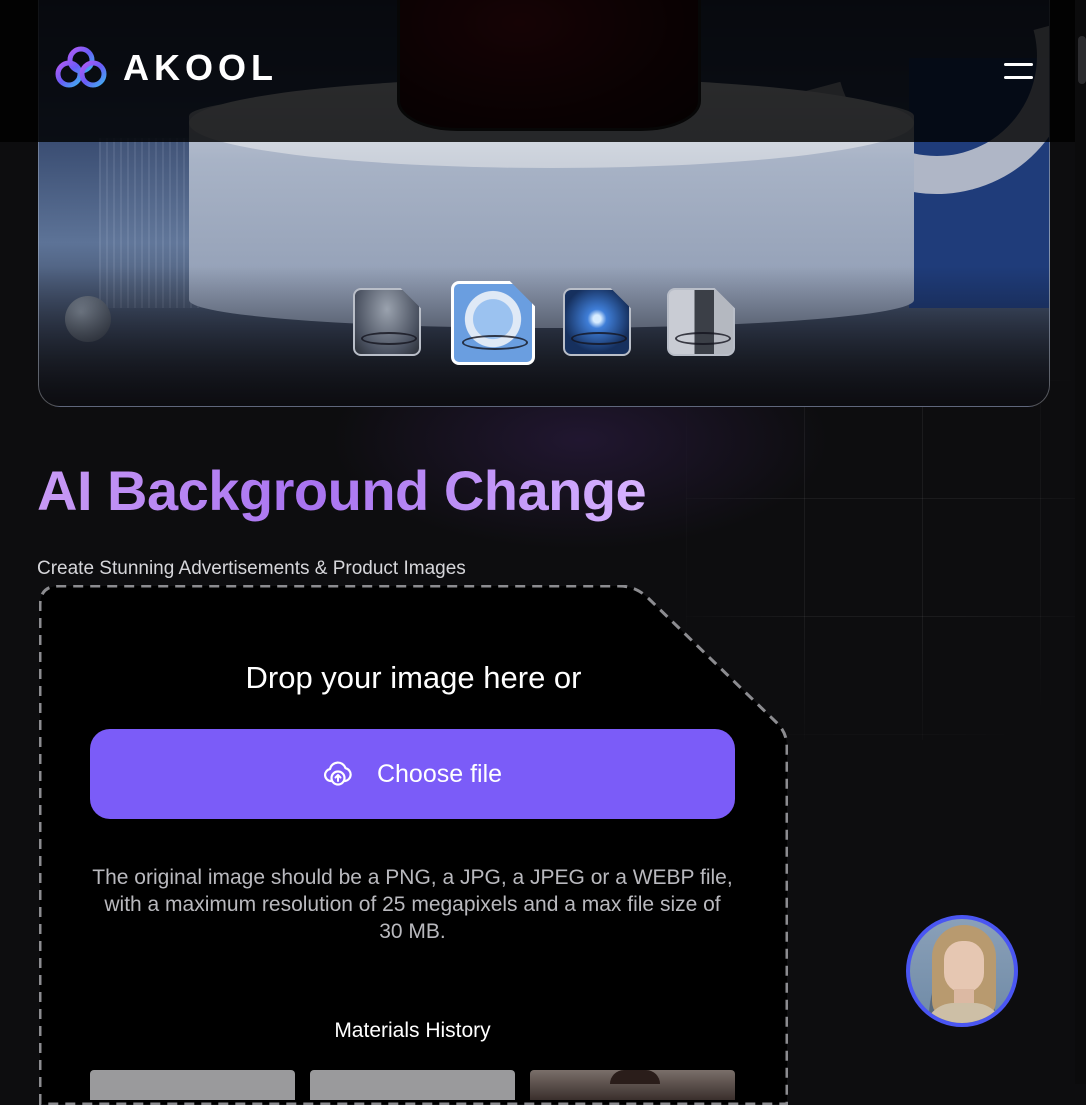 Image resolution: width=1086 pixels, height=1105 pixels. What do you see at coordinates (1080, 542) in the screenshot?
I see `scrollbar` at bounding box center [1080, 542].